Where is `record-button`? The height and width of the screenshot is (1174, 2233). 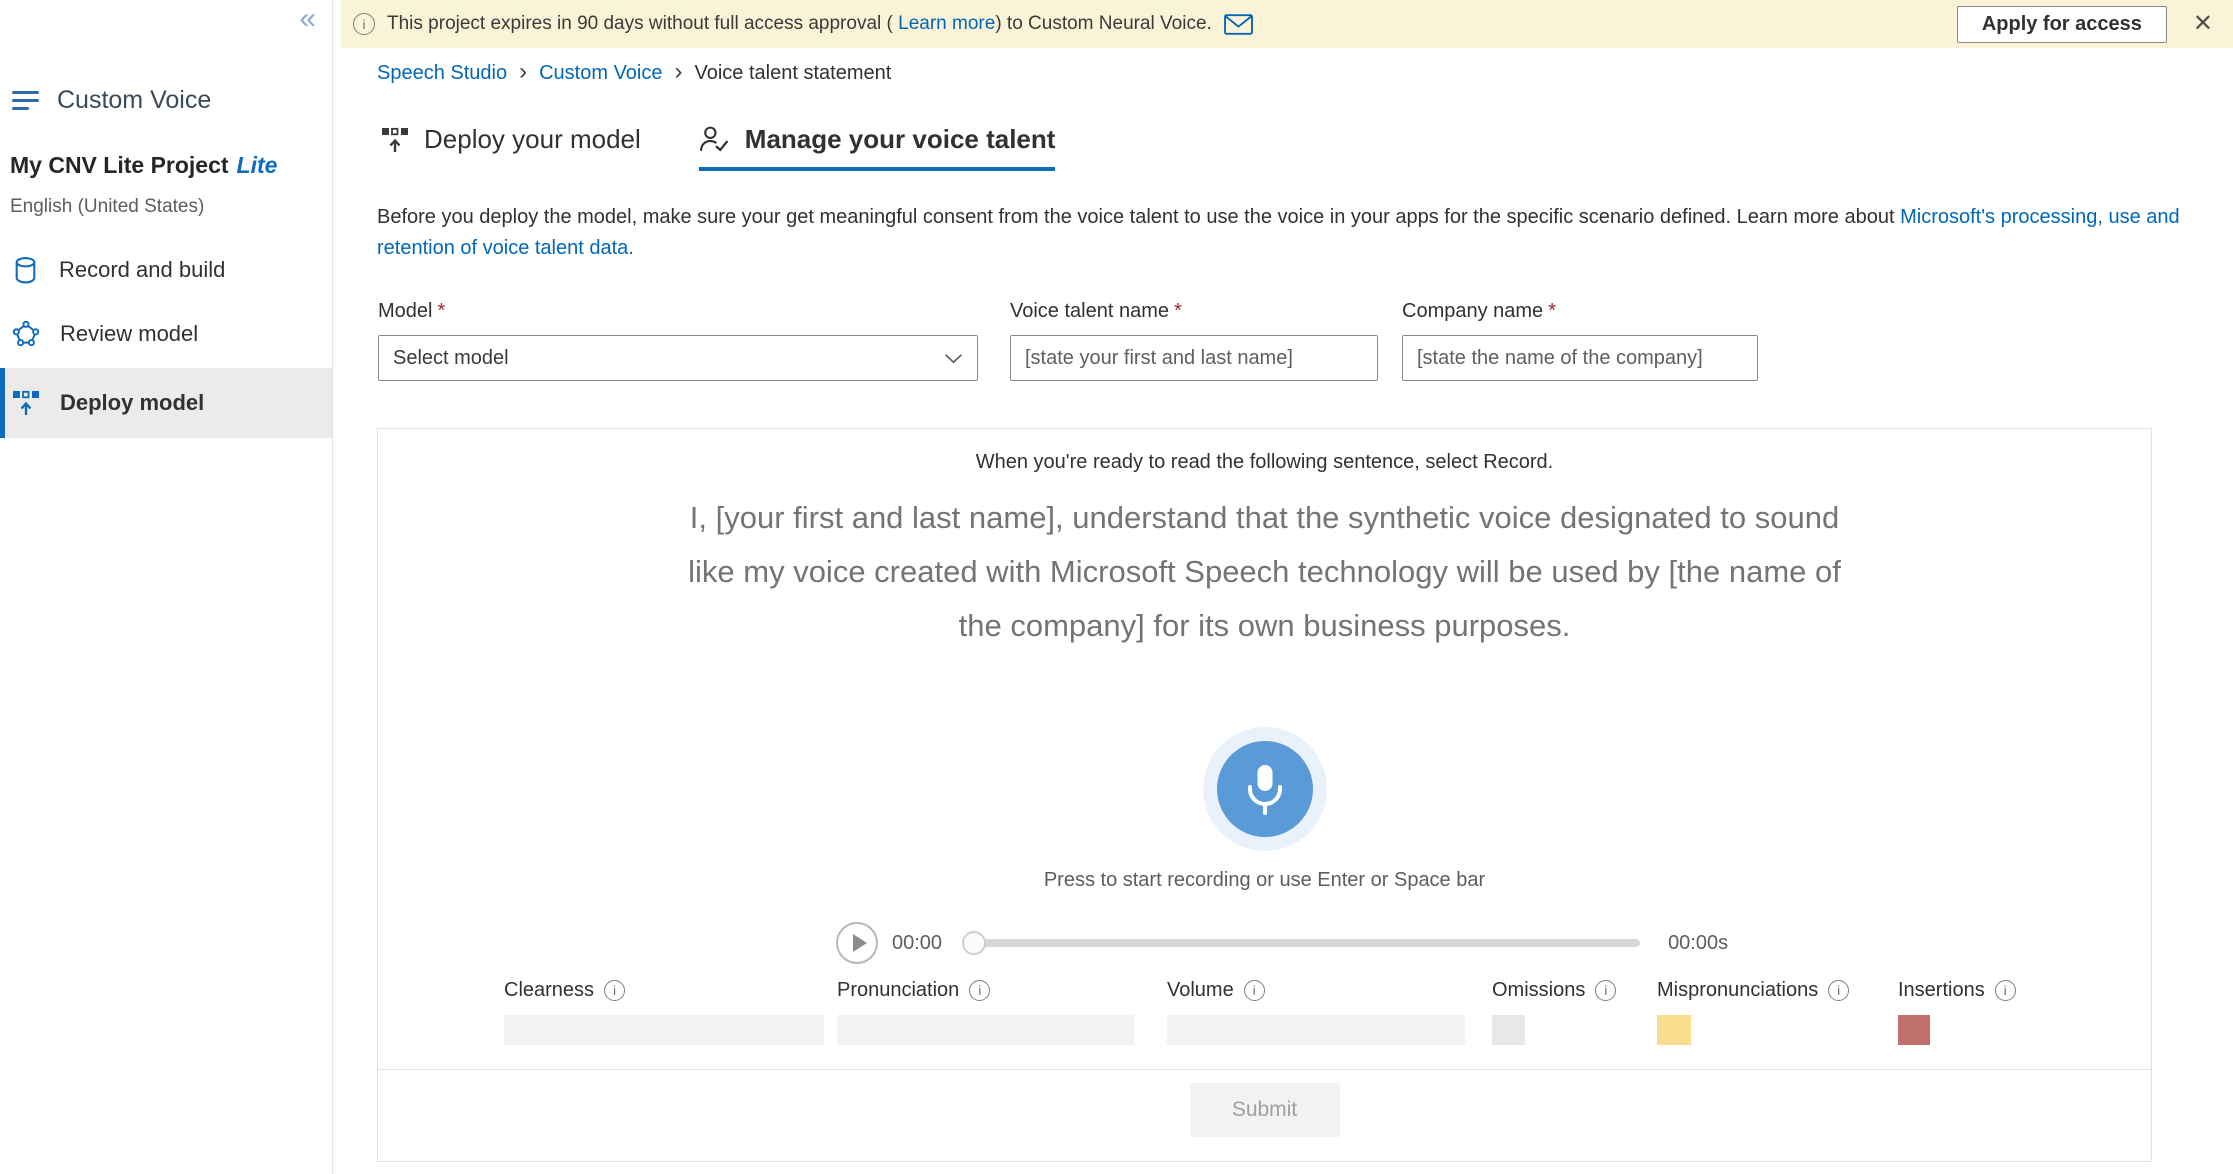
record-button is located at coordinates (1264, 789).